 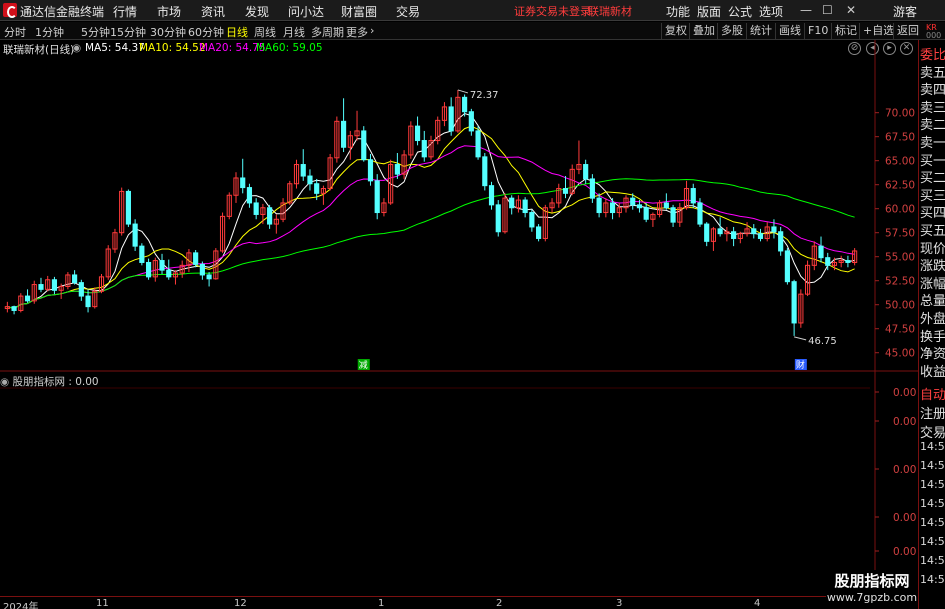 I want to click on tab-5min: 5分钟, so click(x=95, y=32).